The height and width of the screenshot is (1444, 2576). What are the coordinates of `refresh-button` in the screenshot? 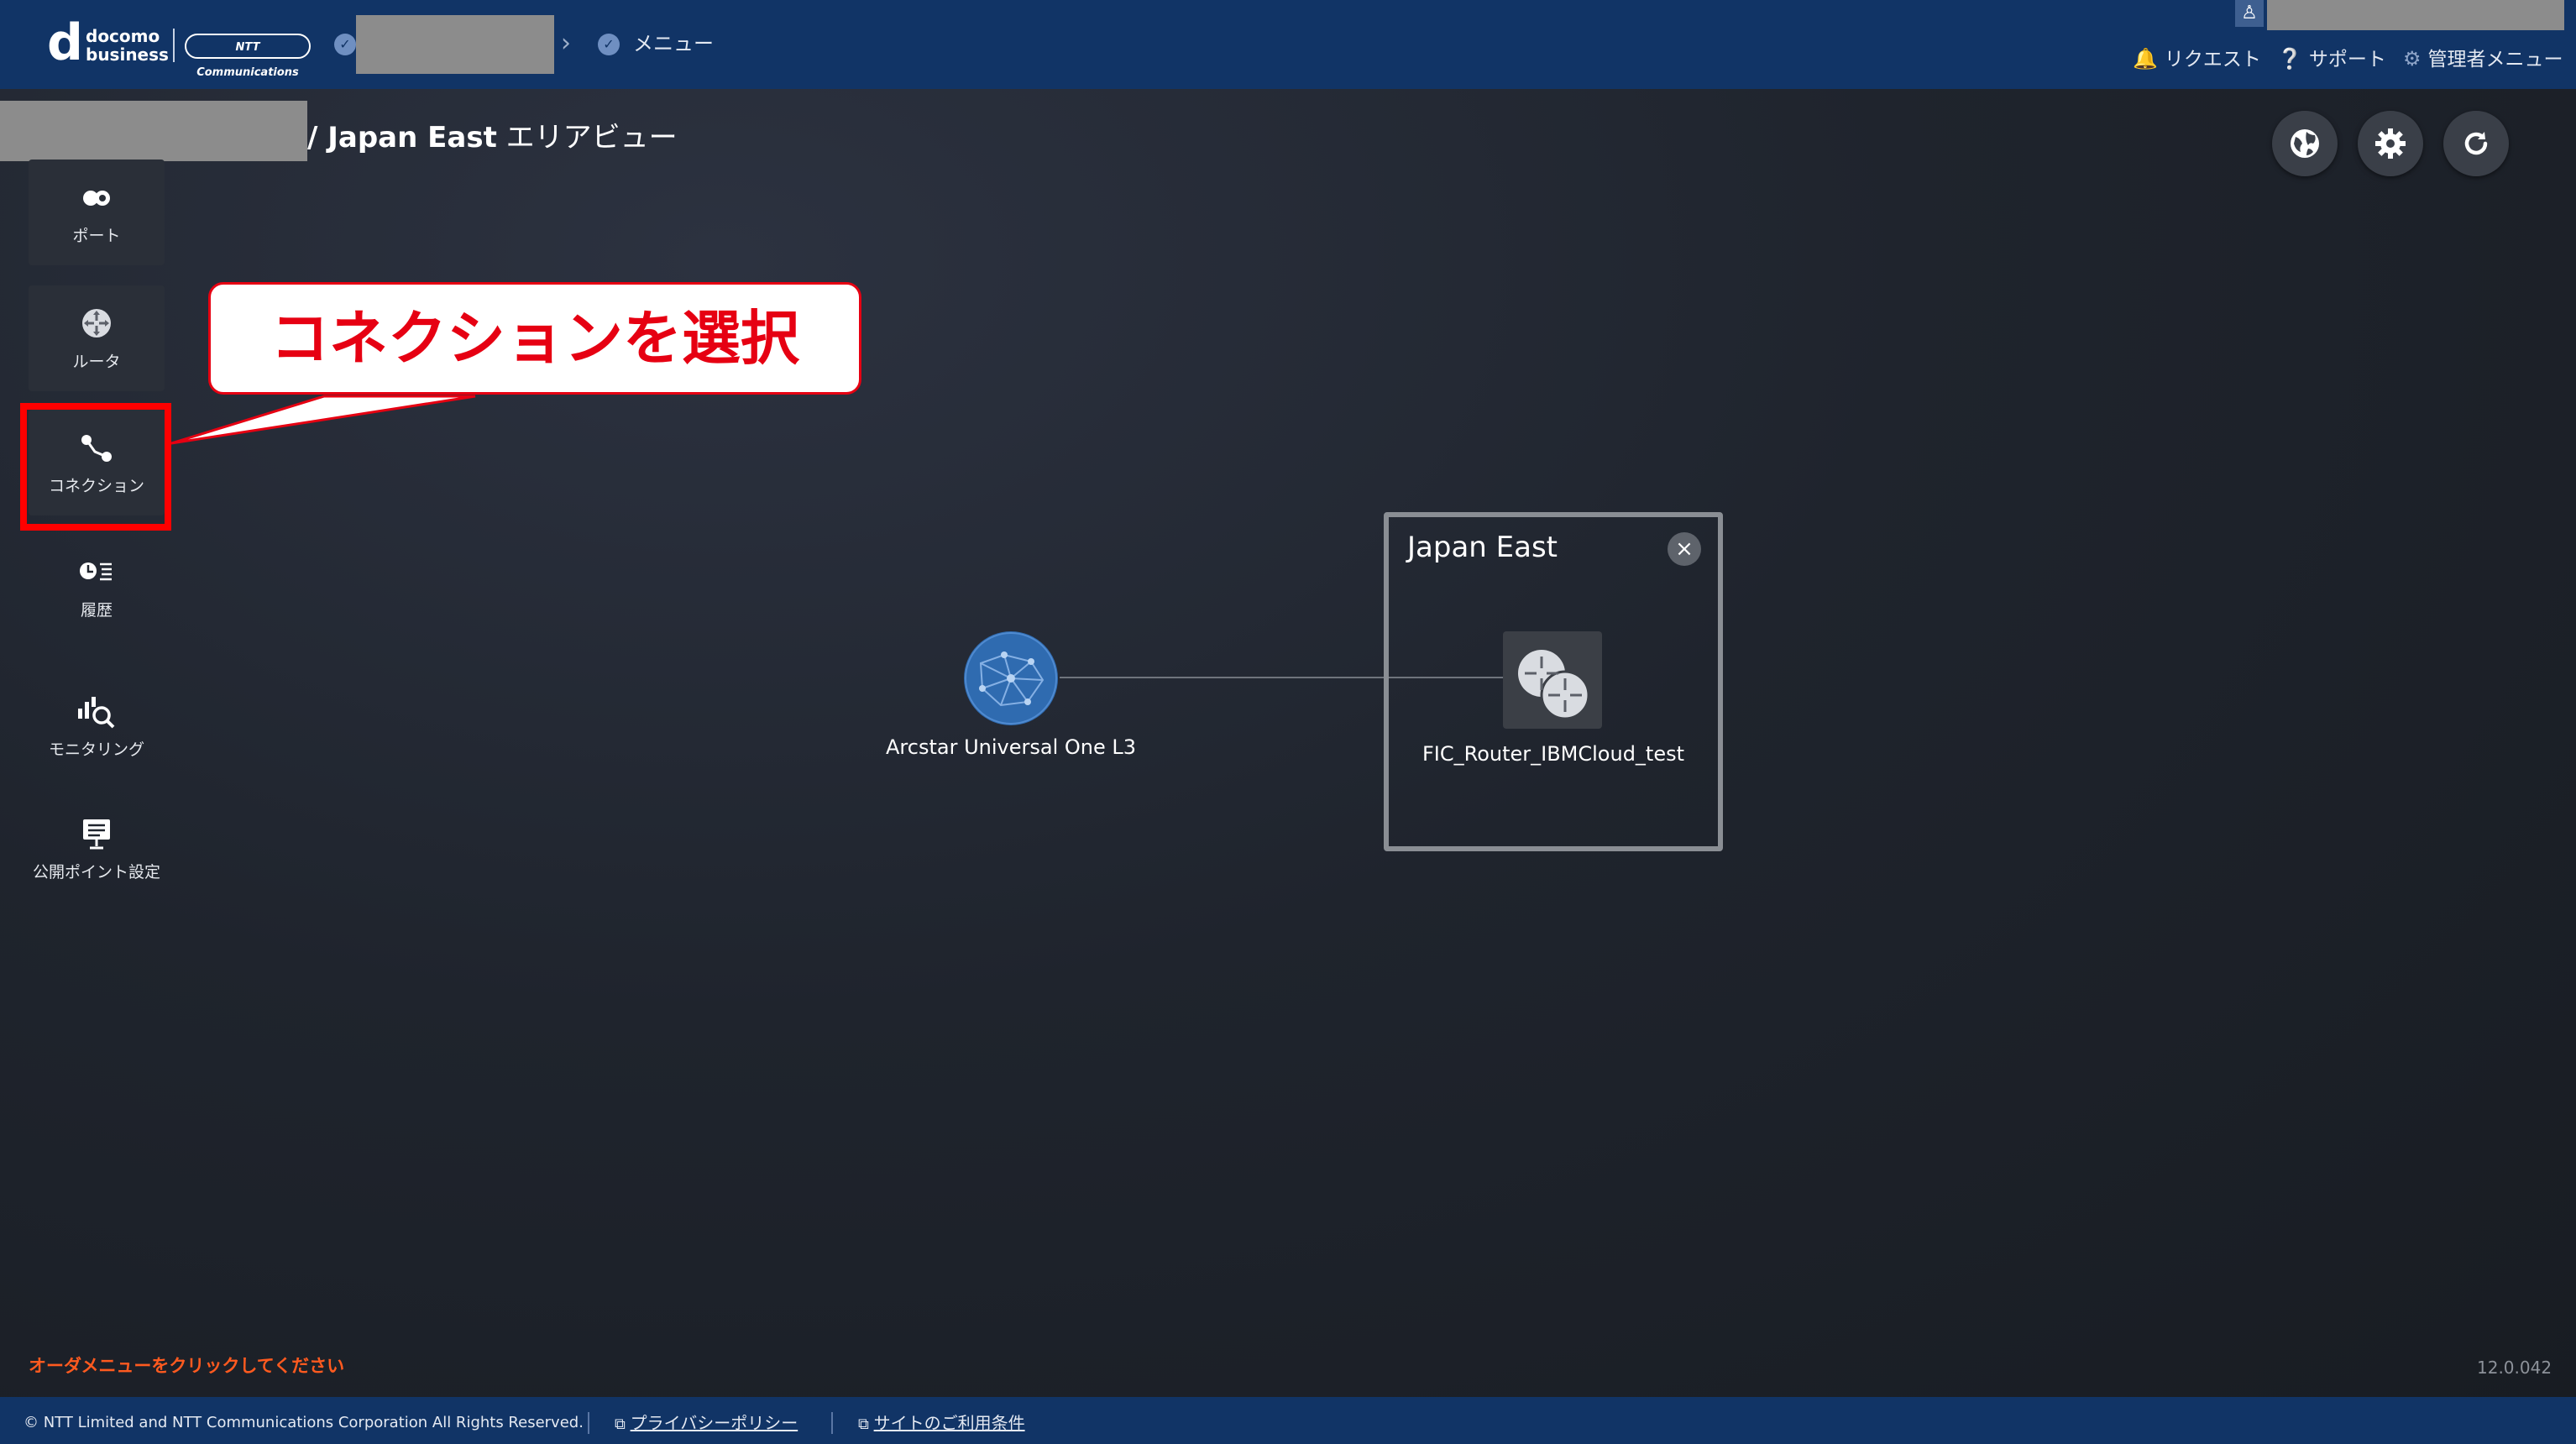 It's located at (2476, 143).